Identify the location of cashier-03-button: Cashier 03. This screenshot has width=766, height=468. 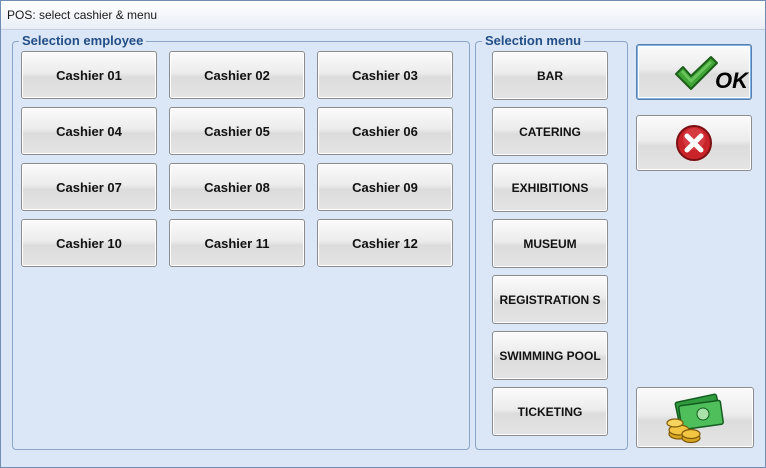
(385, 75).